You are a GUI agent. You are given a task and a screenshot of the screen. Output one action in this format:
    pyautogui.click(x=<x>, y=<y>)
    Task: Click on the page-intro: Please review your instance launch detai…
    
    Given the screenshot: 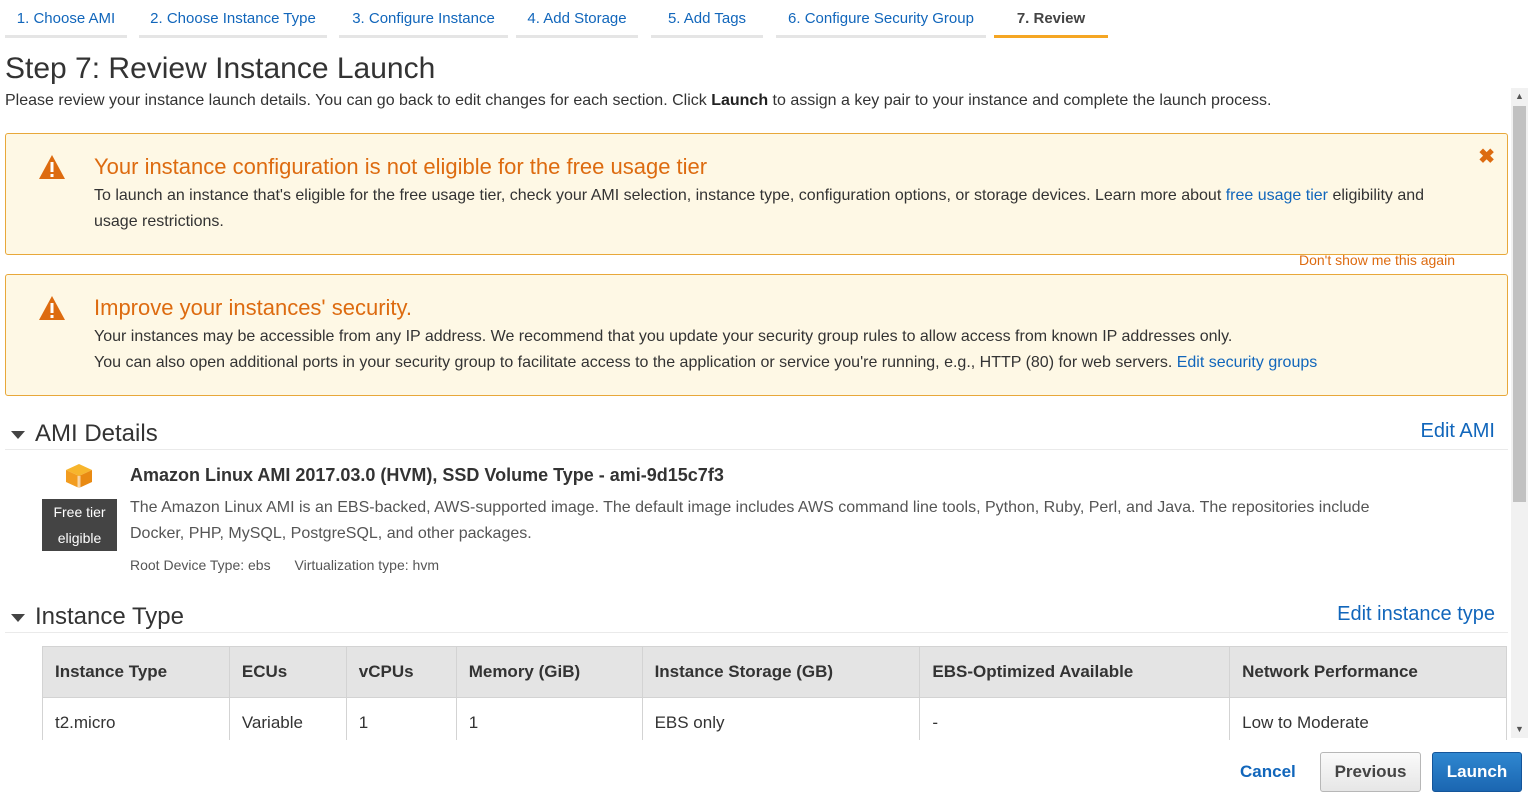 What is the action you would take?
    pyautogui.click(x=638, y=101)
    